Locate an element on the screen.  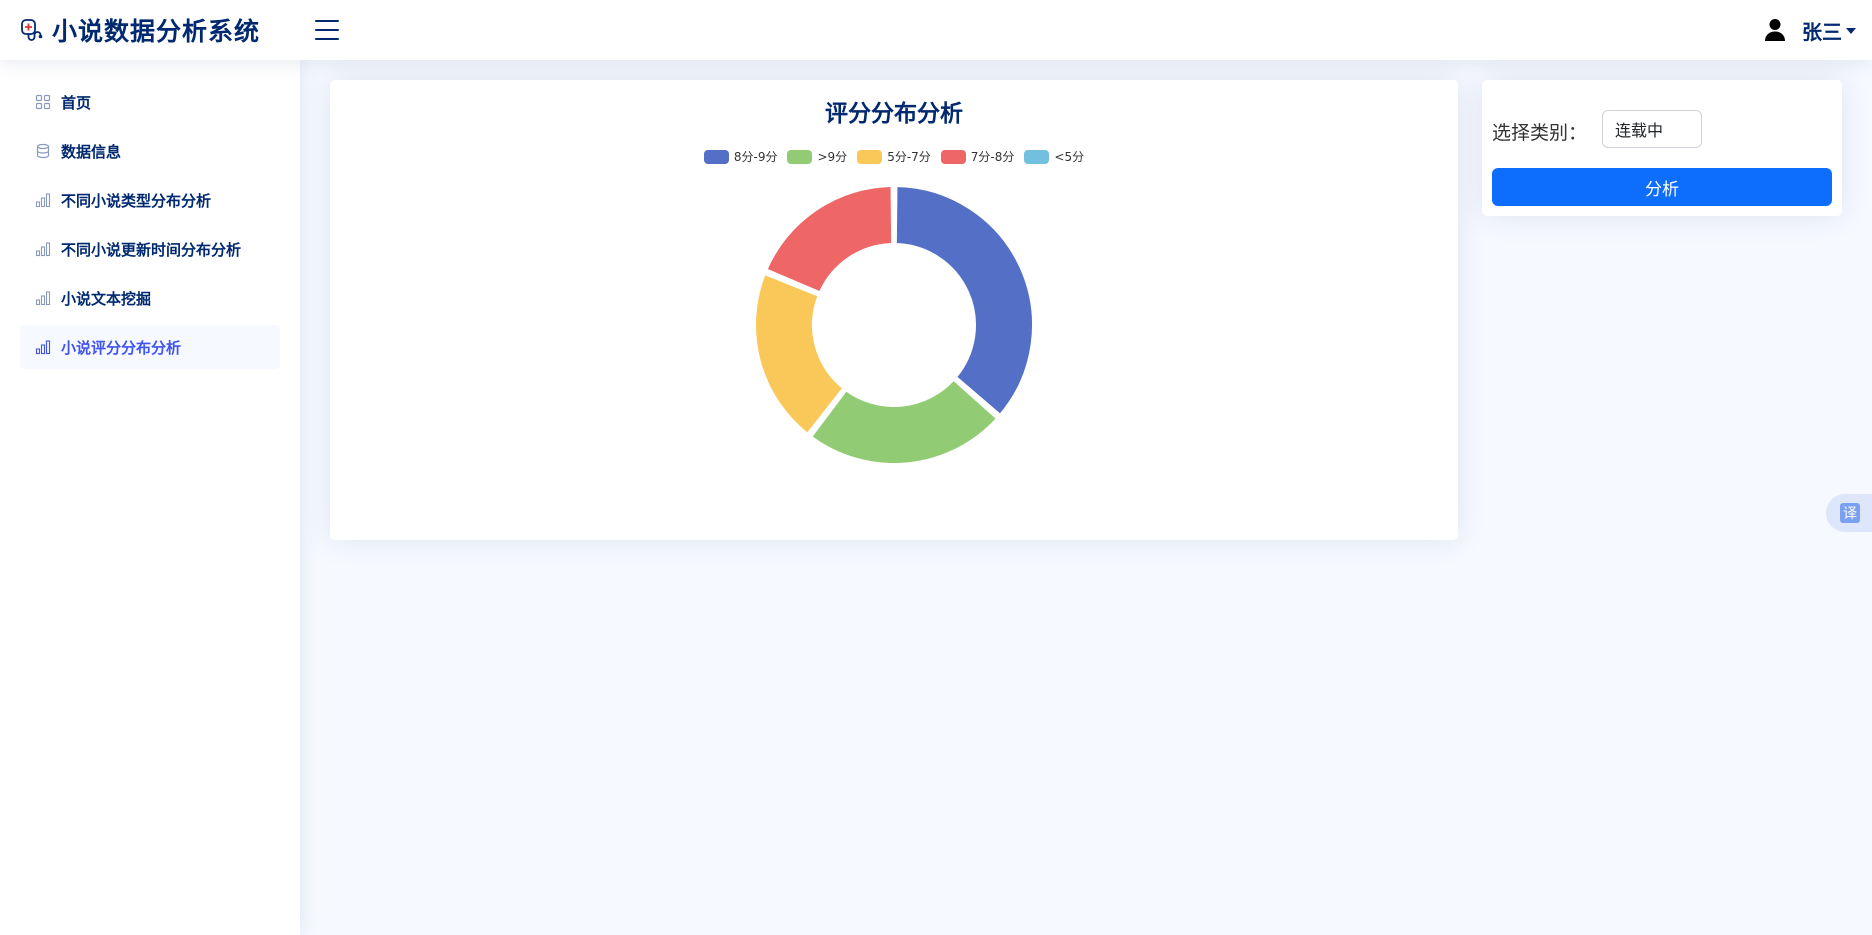
sidebar-item-home: 首页 is located at coordinates (150, 102).